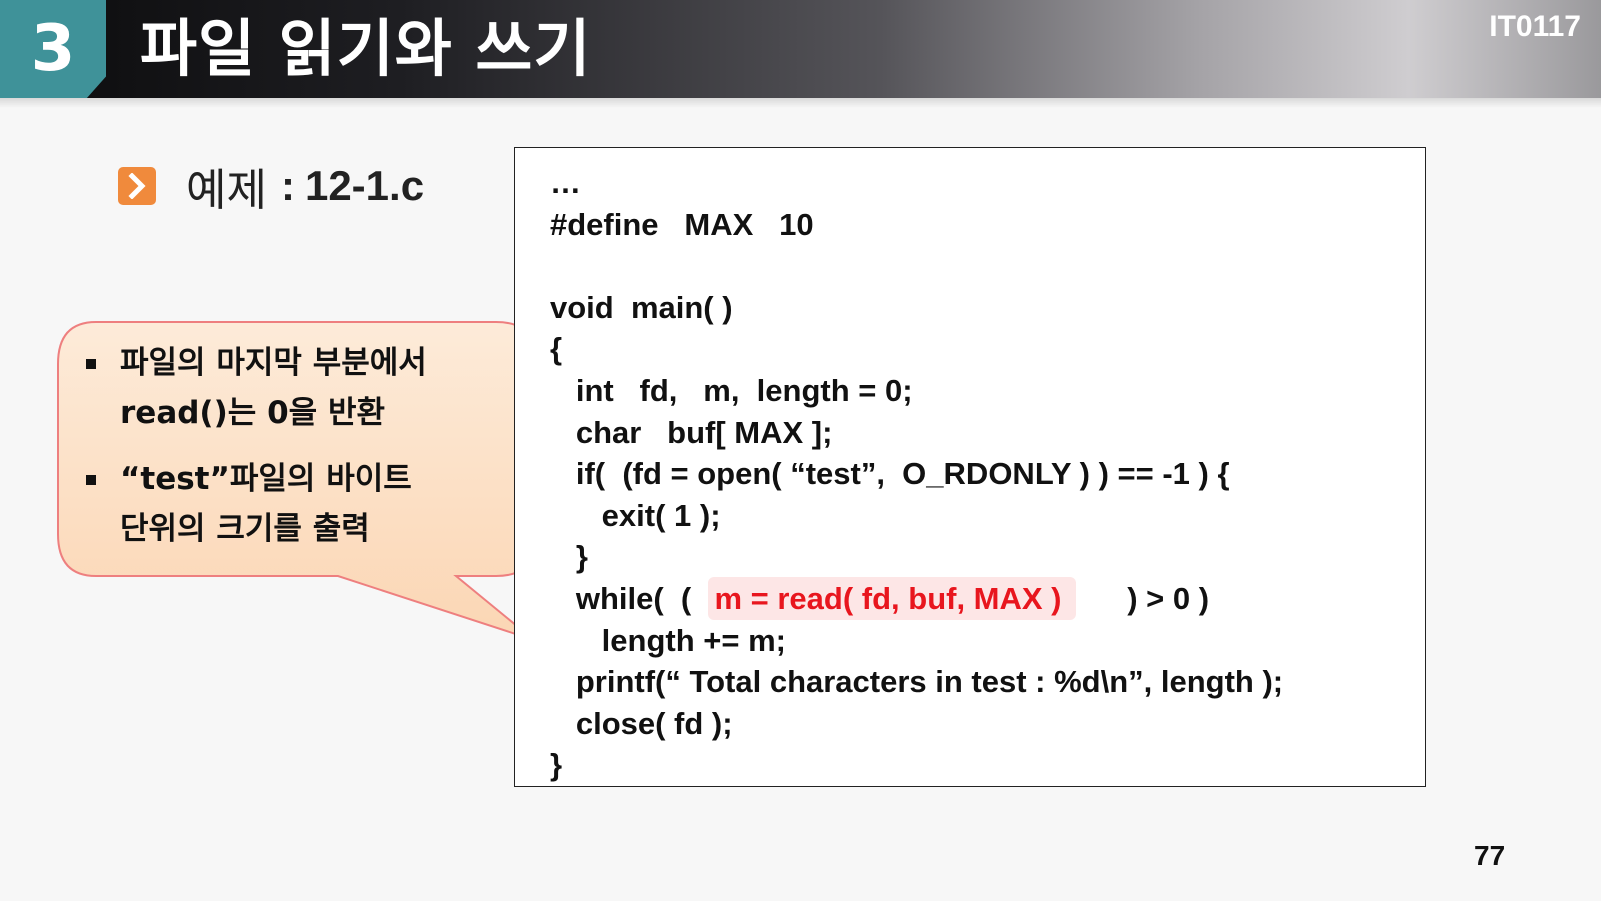  What do you see at coordinates (364, 185) in the screenshot?
I see `example-filename: 12-1.c` at bounding box center [364, 185].